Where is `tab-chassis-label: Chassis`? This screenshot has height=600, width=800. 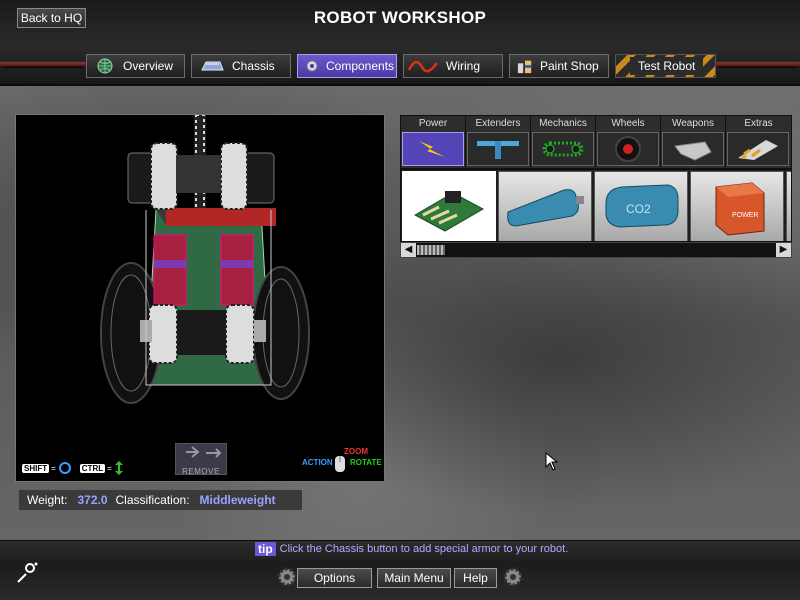
tab-chassis-label: Chassis is located at coordinates (253, 66).